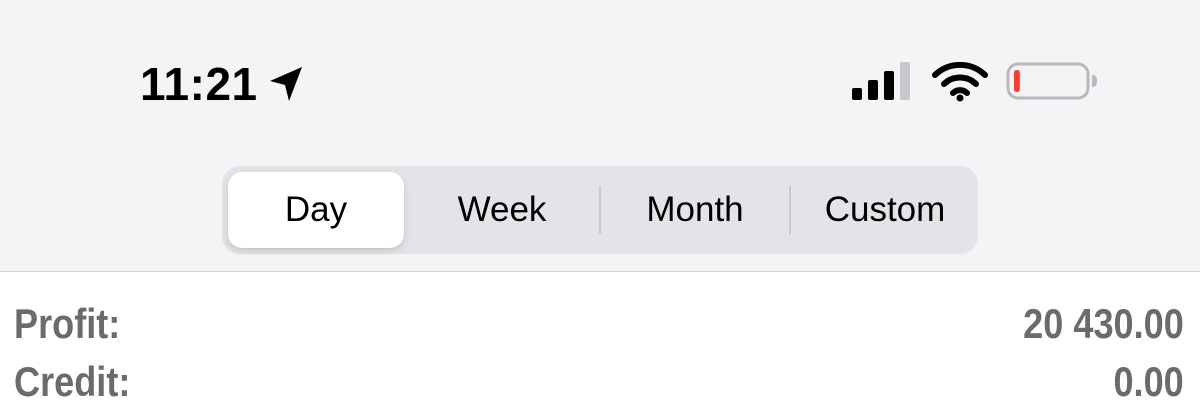  What do you see at coordinates (316, 210) in the screenshot?
I see `segment-day: Day` at bounding box center [316, 210].